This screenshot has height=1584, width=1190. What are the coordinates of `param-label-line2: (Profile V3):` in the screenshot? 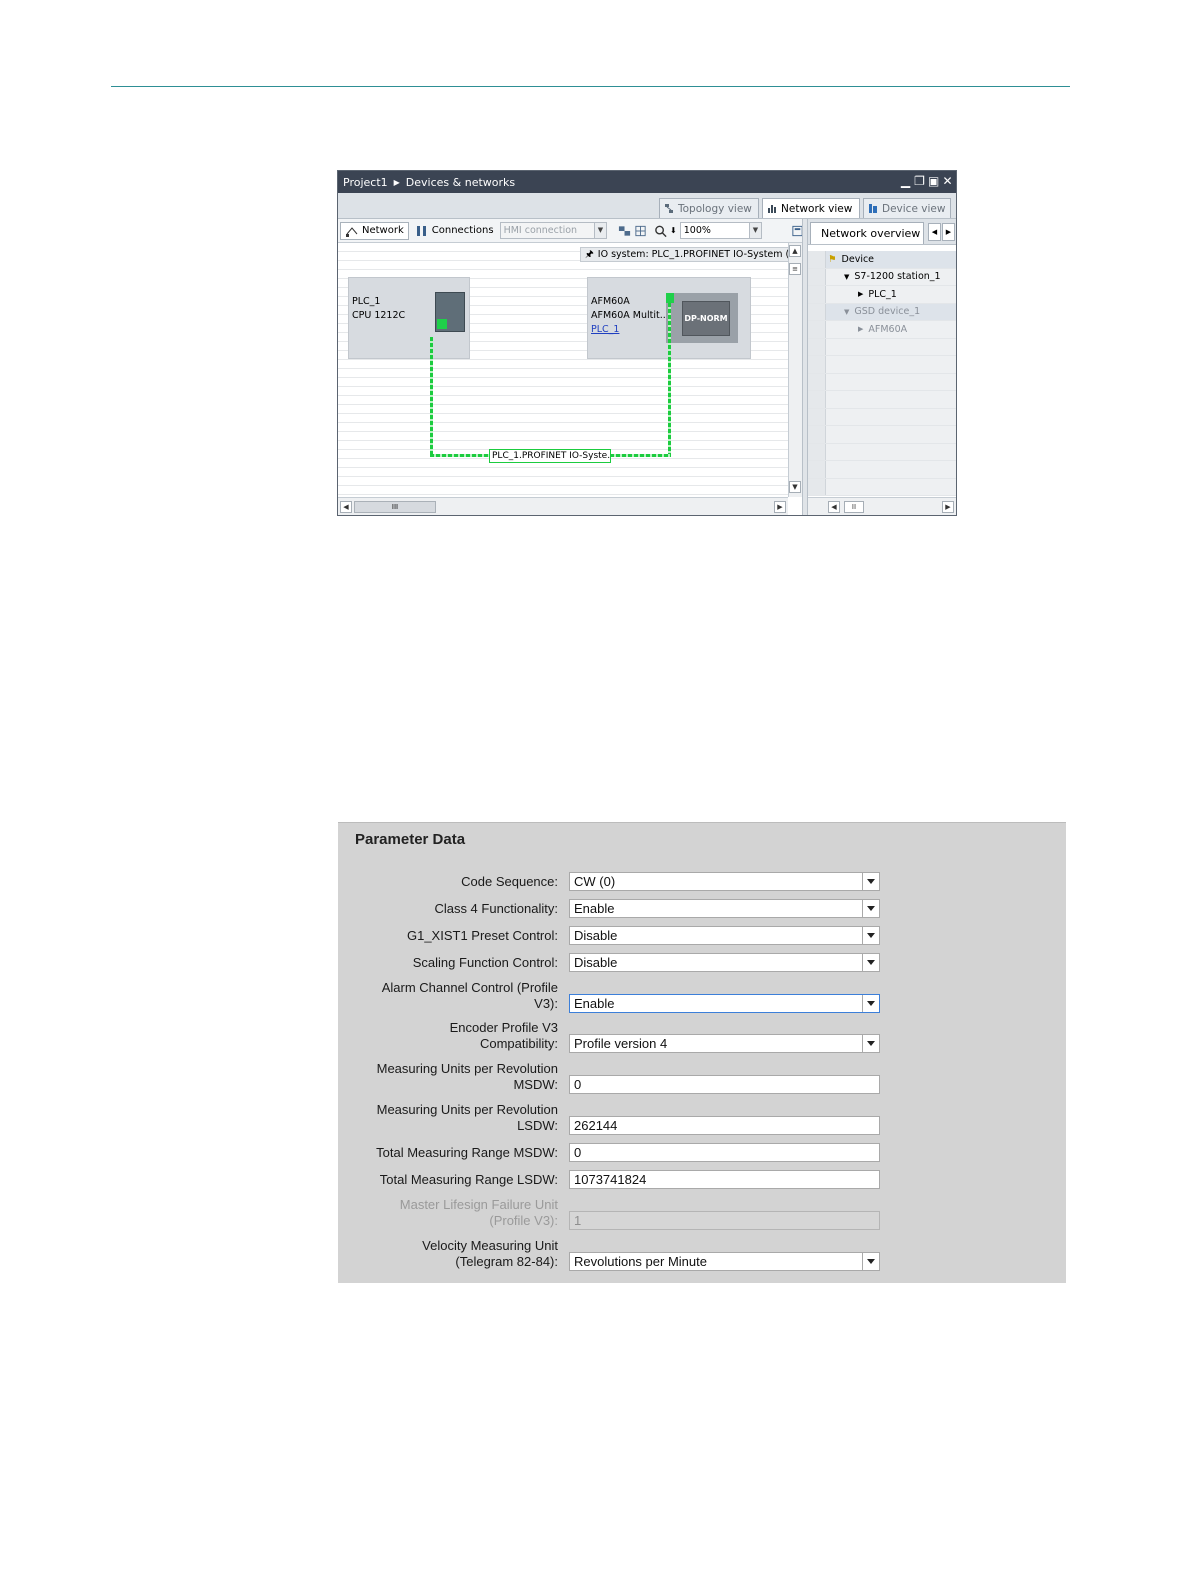 It's located at (523, 1220).